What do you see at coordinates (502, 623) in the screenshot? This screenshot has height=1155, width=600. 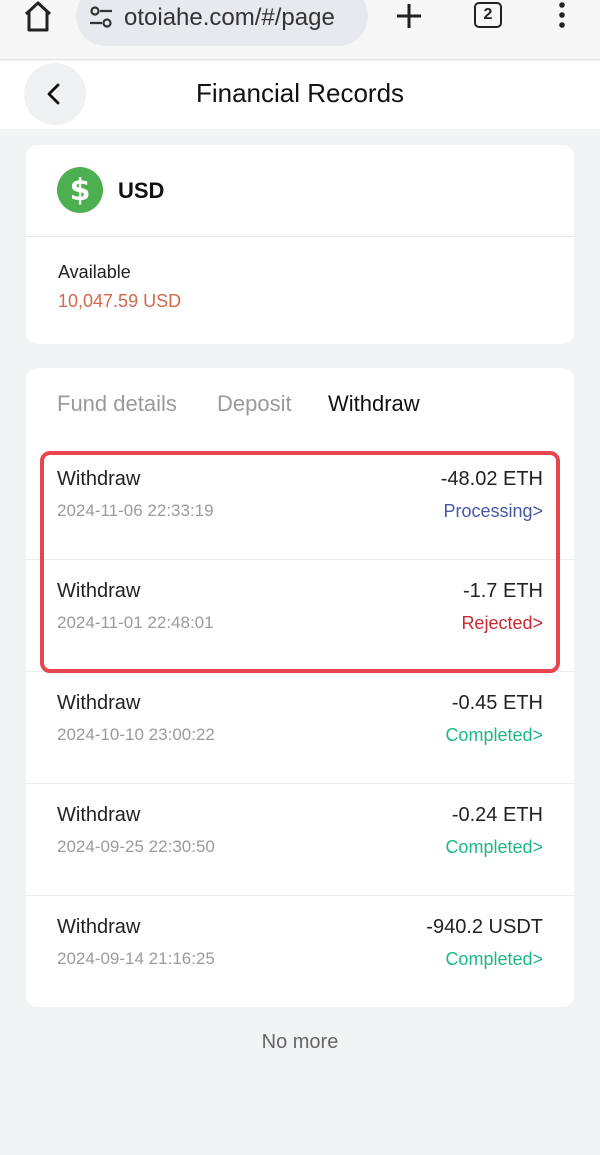 I see `record-status-rejected: Rejected>` at bounding box center [502, 623].